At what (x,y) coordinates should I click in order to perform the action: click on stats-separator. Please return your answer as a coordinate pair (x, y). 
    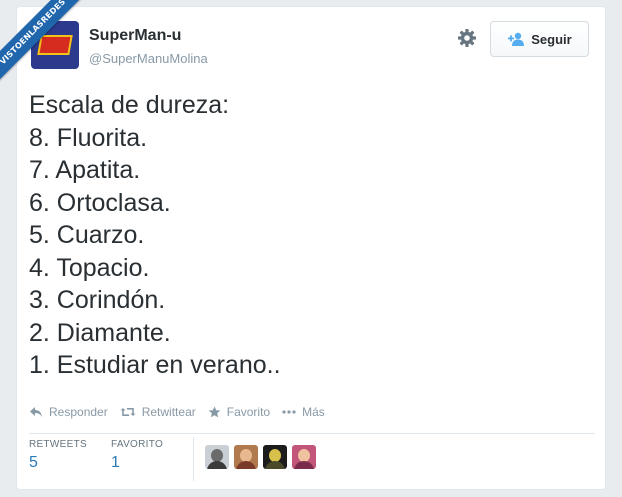
    Looking at the image, I should click on (193, 459).